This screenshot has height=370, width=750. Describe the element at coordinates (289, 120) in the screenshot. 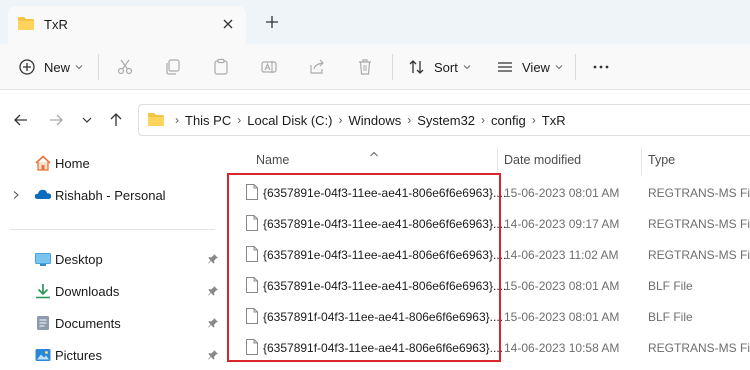

I see `breadcrumb-local-disk: Local Disk (C:)` at that location.